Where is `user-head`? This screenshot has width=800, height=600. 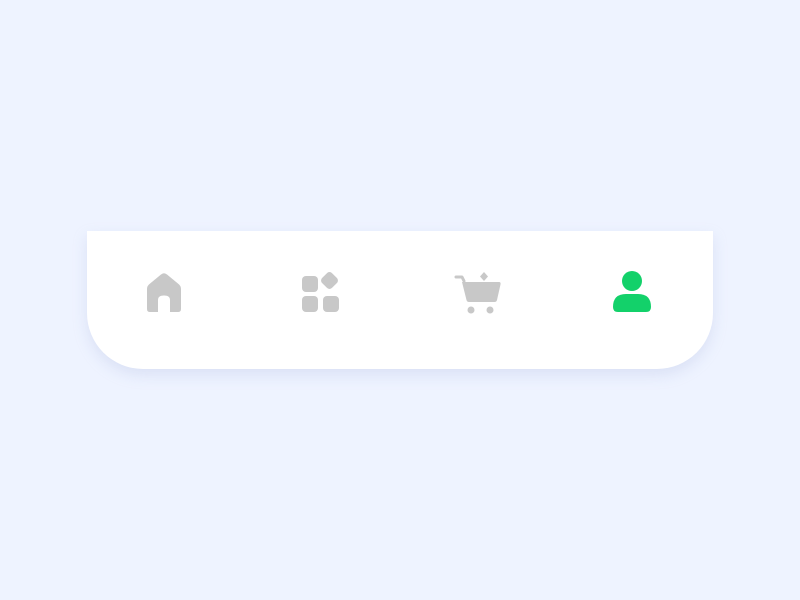
user-head is located at coordinates (632, 281).